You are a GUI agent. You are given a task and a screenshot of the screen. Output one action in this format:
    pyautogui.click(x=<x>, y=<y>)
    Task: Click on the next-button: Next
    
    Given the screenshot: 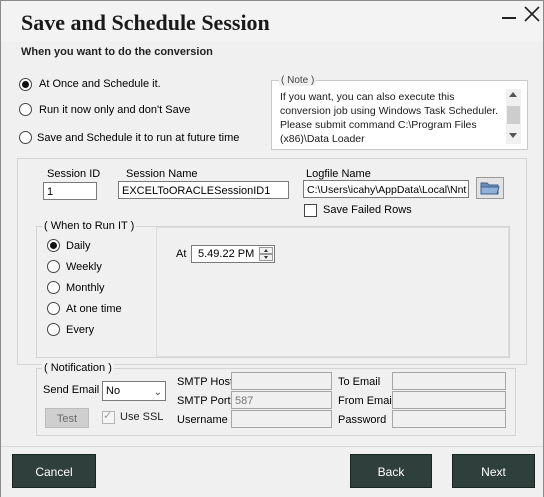 What is the action you would take?
    pyautogui.click(x=493, y=471)
    